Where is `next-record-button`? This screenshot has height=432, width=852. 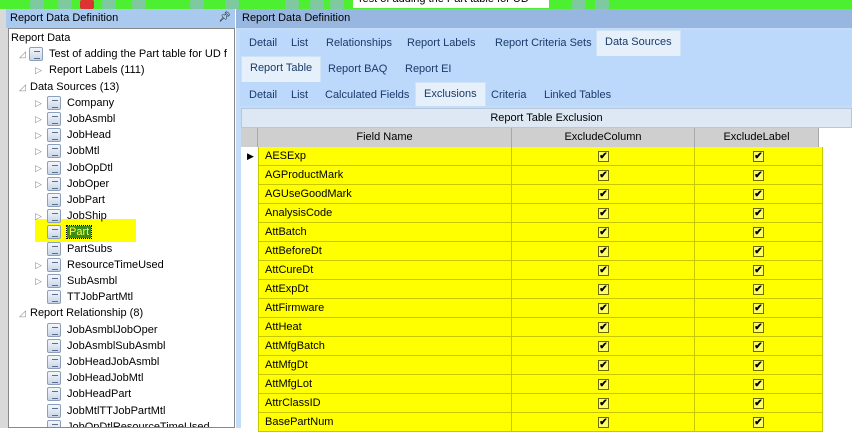 next-record-button is located at coordinates (579, 4).